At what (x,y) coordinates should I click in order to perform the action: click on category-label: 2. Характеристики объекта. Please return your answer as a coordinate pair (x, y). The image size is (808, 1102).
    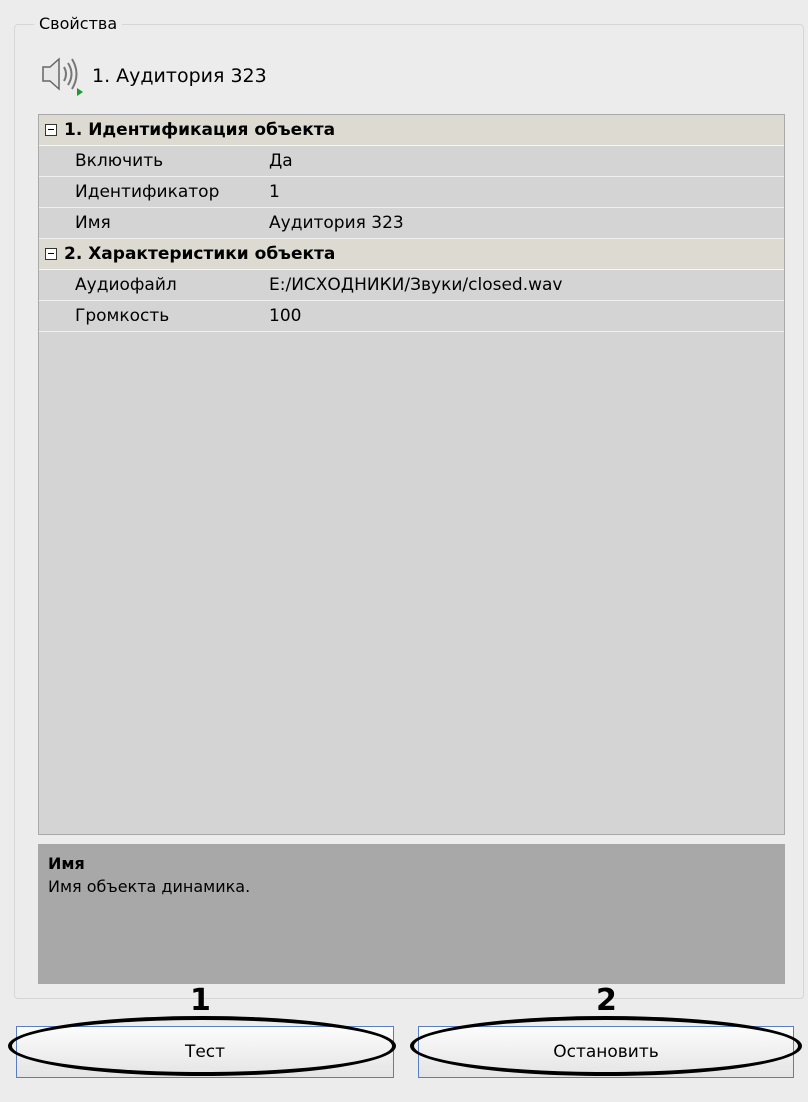
    Looking at the image, I should click on (200, 254).